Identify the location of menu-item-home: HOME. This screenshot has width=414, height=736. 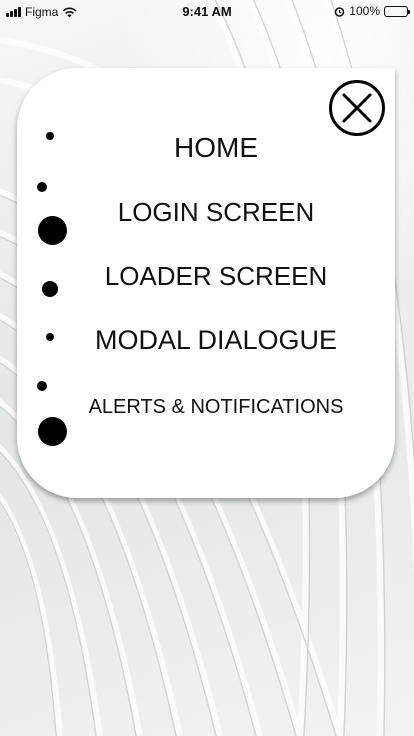
(215, 148).